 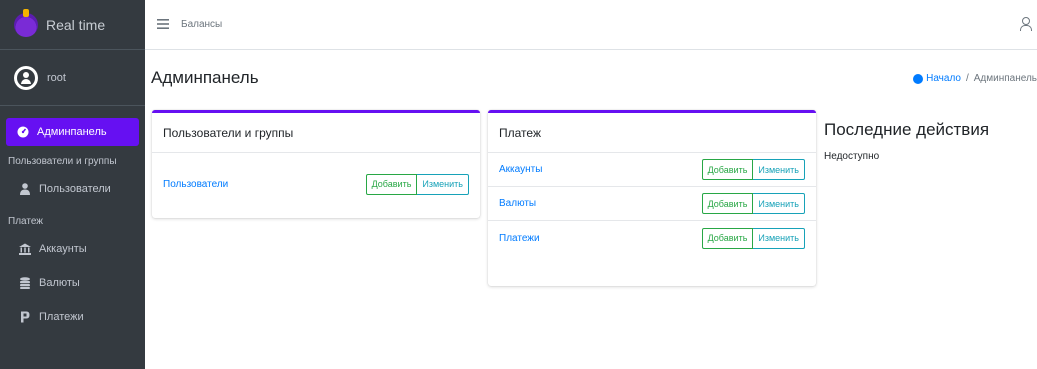 What do you see at coordinates (1005, 78) in the screenshot?
I see `breadcrumb-current: Админпанель` at bounding box center [1005, 78].